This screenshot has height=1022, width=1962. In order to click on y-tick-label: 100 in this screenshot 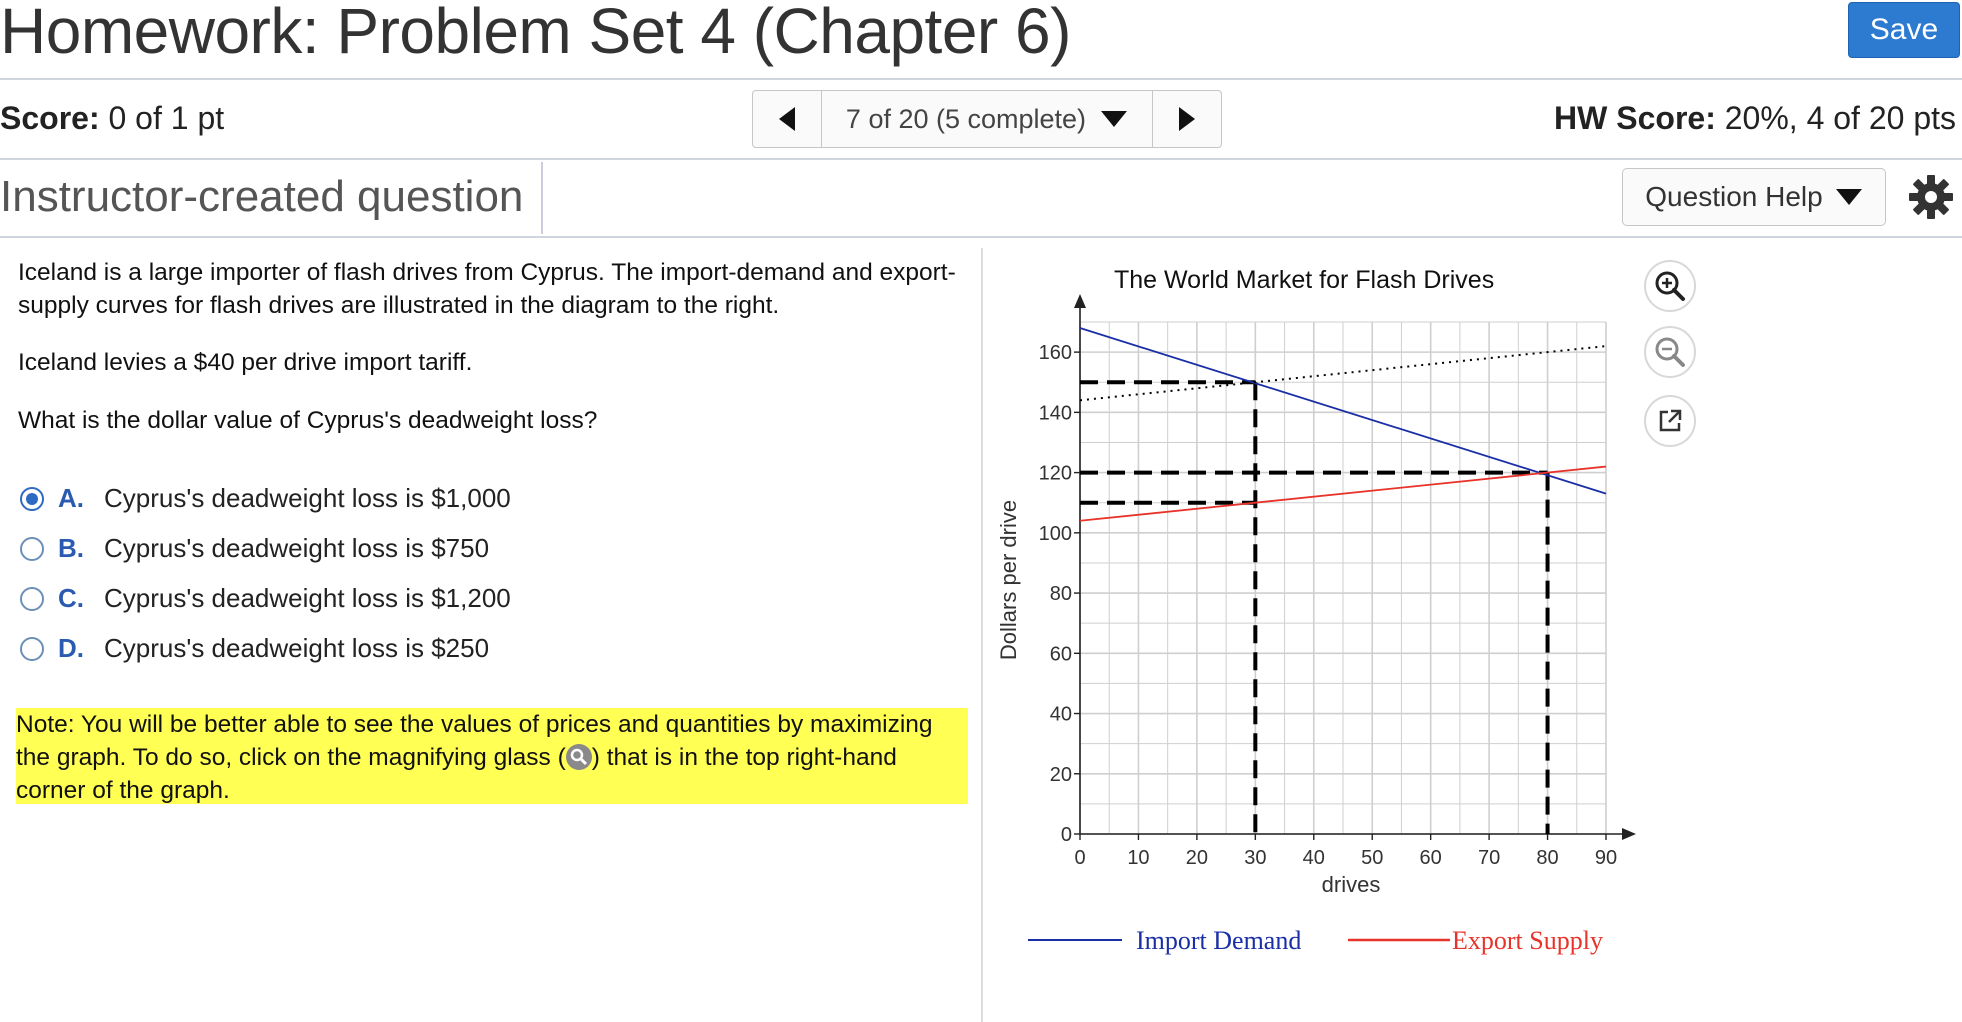, I will do `click(1055, 534)`.